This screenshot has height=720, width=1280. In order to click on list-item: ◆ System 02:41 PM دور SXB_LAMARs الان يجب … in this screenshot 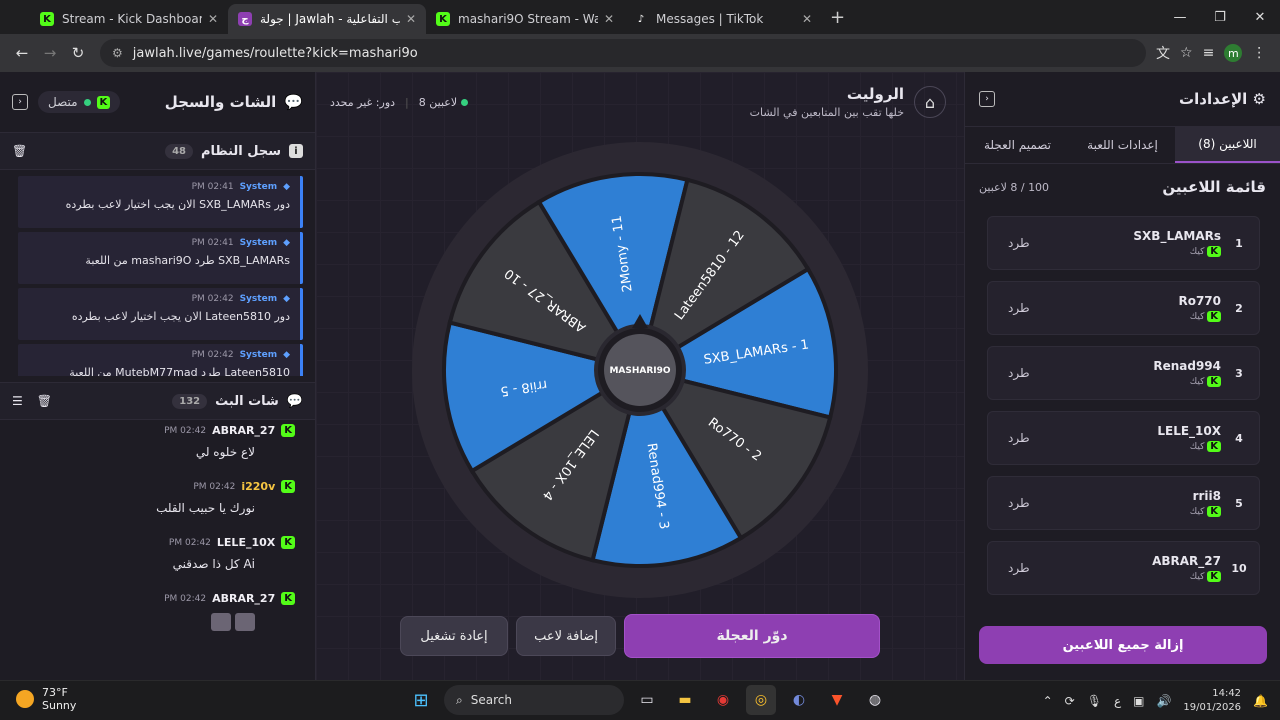, I will do `click(160, 202)`.